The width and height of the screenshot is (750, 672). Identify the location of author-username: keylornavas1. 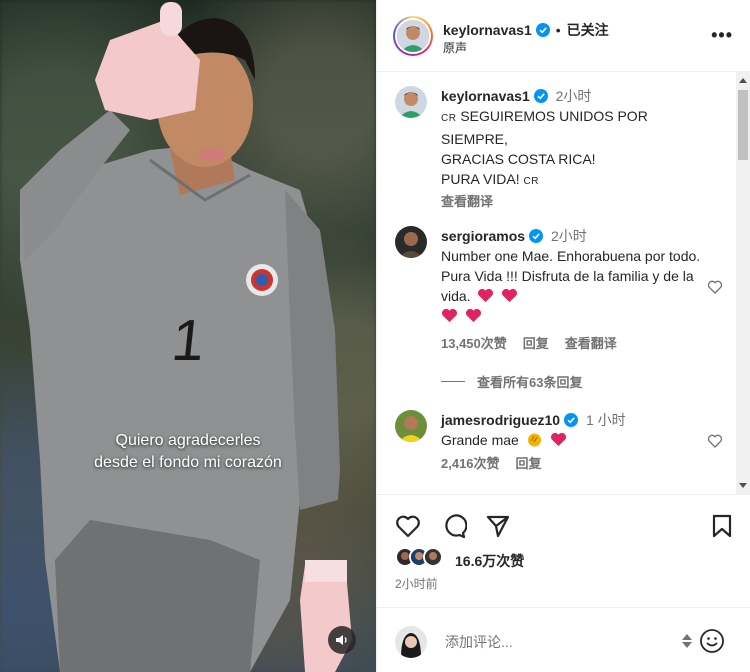
(487, 30).